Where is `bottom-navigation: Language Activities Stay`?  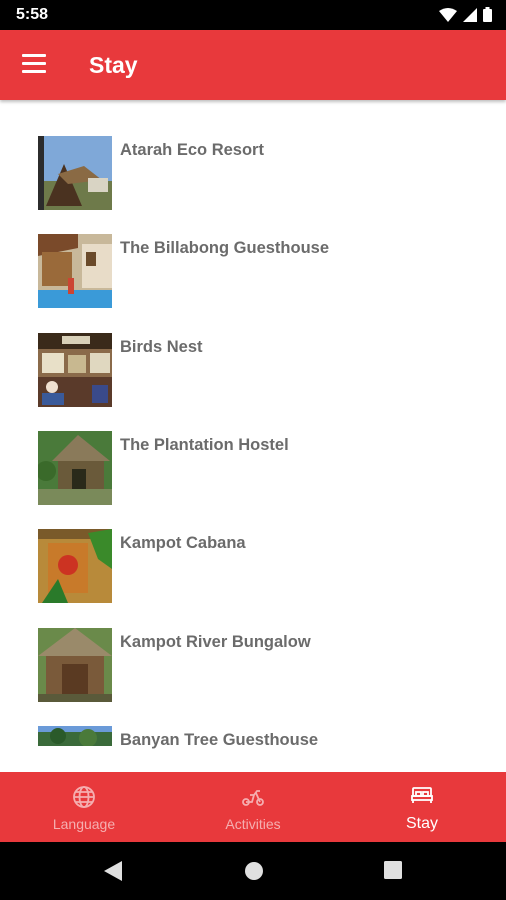 bottom-navigation: Language Activities Stay is located at coordinates (253, 807).